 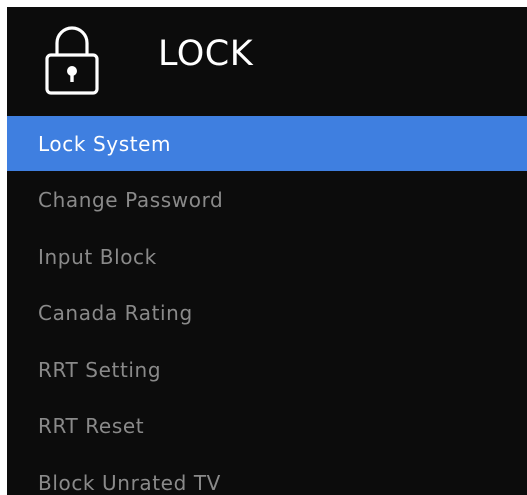 What do you see at coordinates (267, 313) in the screenshot?
I see `menu-item-canada-rating: Canada Rating` at bounding box center [267, 313].